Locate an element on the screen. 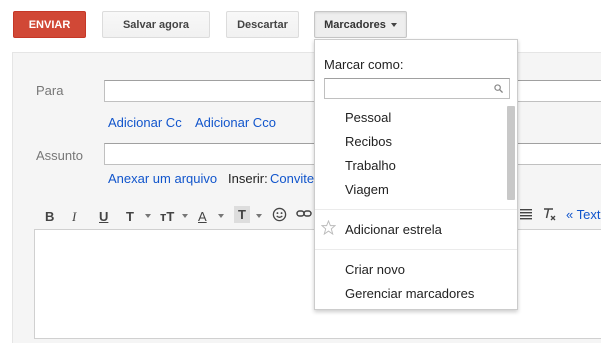 This screenshot has width=601, height=343. labels-button-label: Marcadores is located at coordinates (355, 24).